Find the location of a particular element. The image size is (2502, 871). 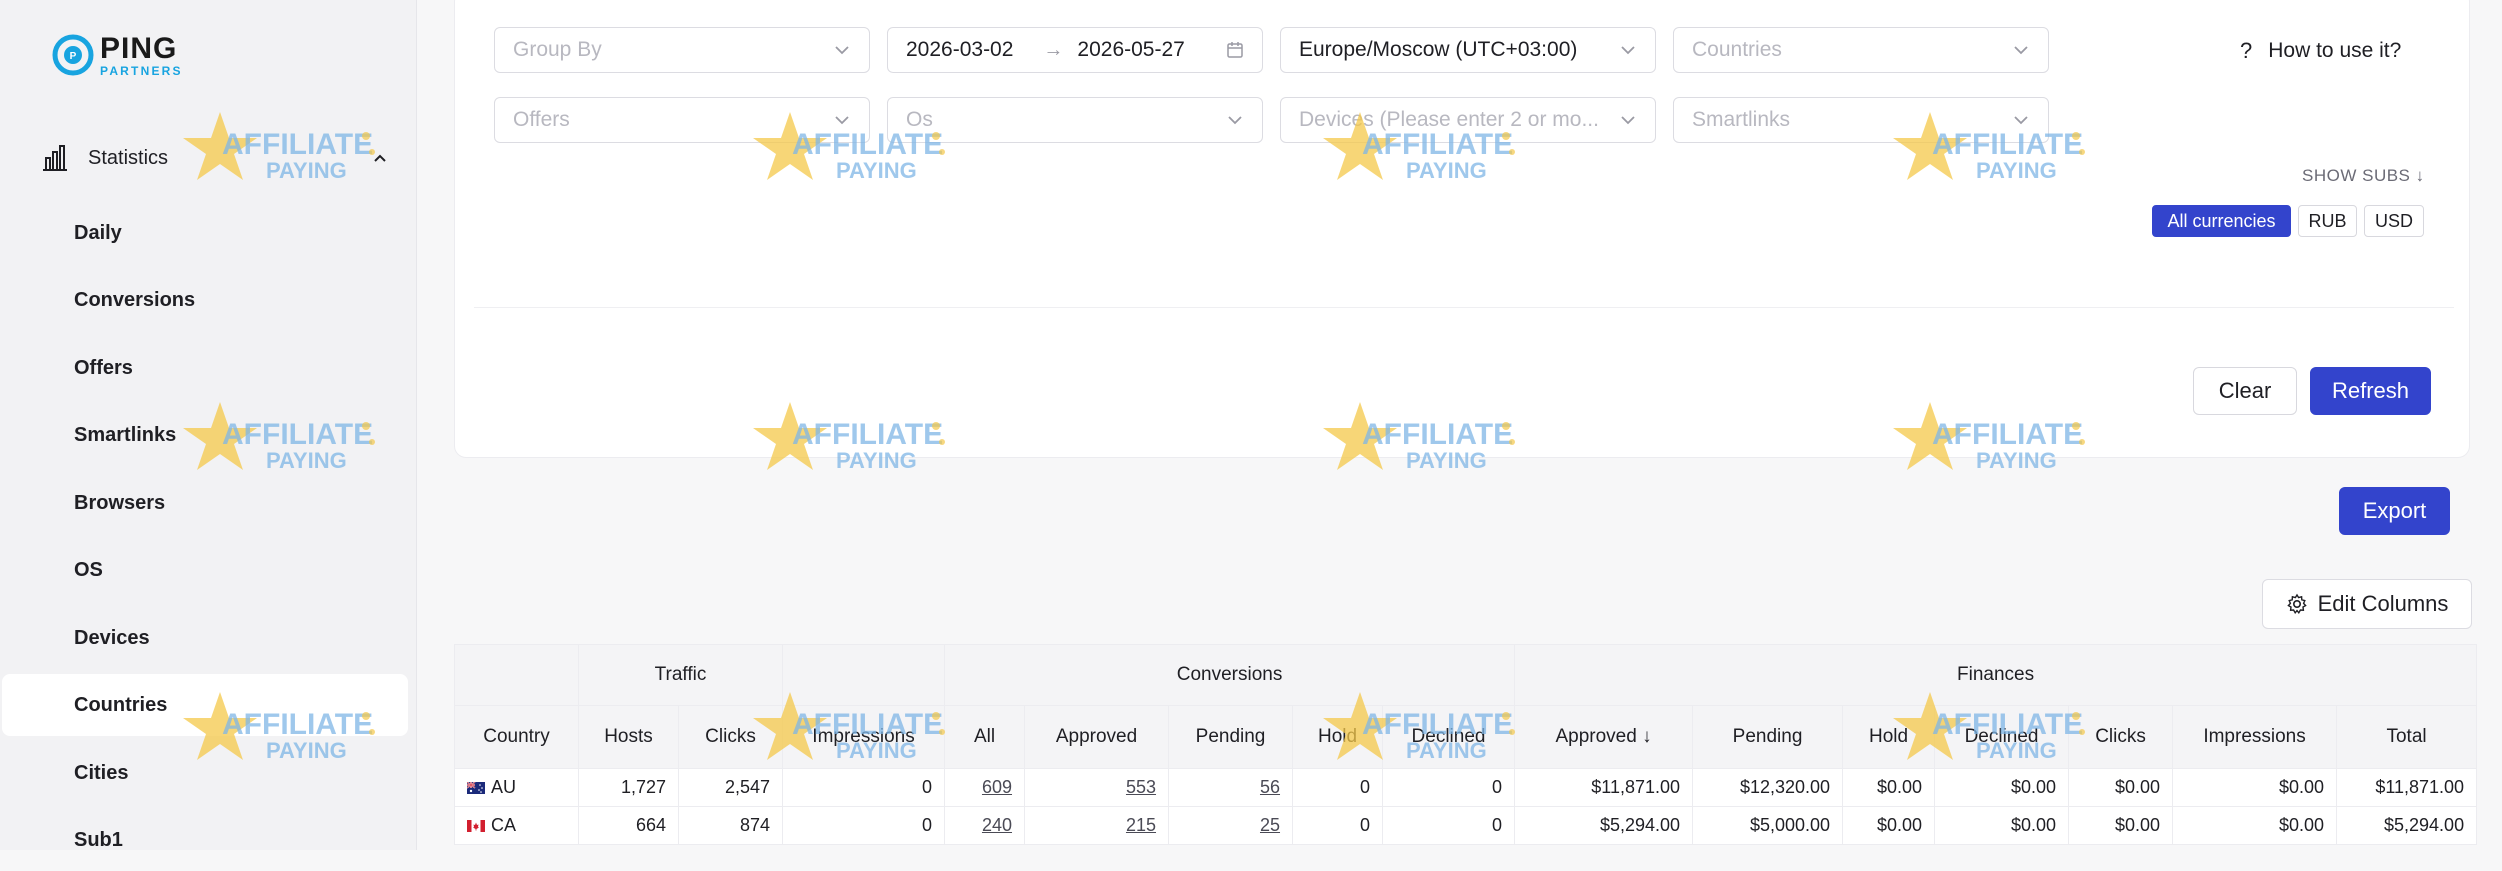

date-to: 2026-05-27 is located at coordinates (1151, 50).